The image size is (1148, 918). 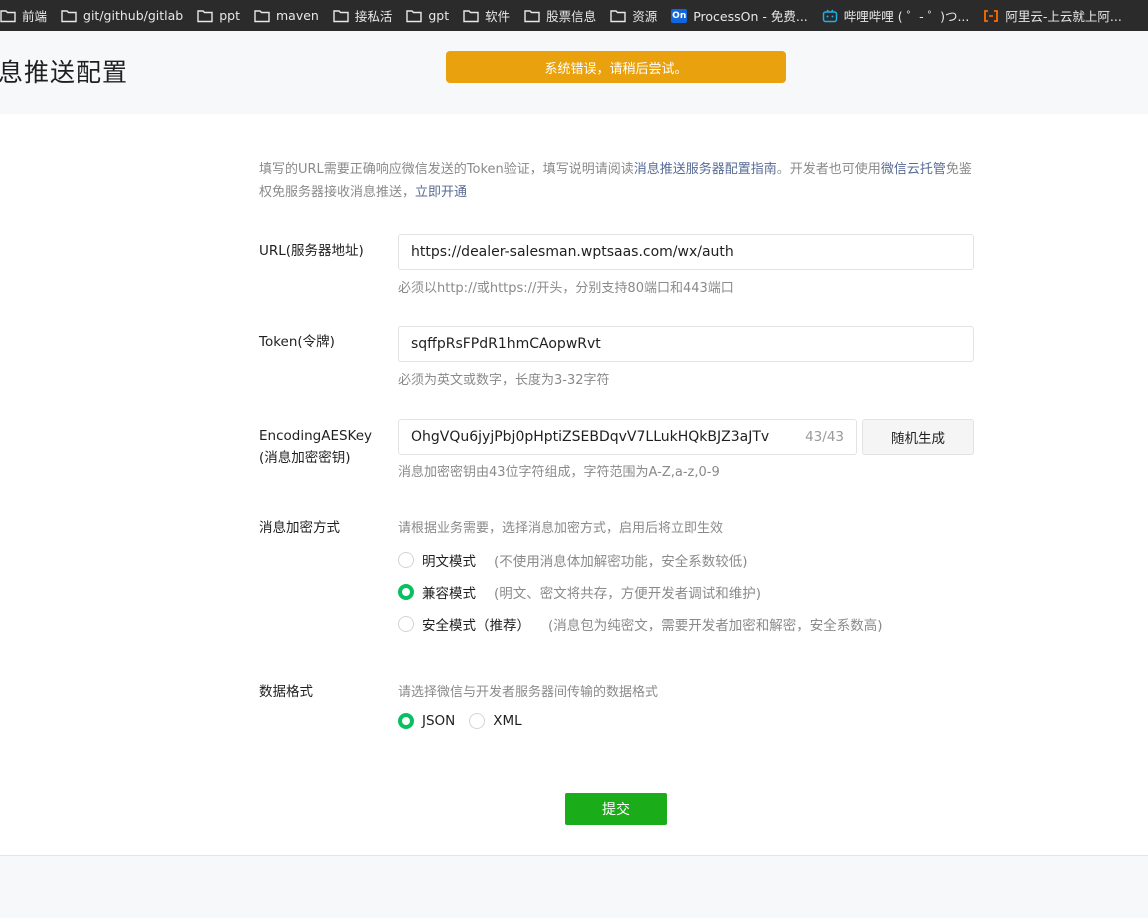 I want to click on bookmark-maven: maven, so click(x=286, y=16).